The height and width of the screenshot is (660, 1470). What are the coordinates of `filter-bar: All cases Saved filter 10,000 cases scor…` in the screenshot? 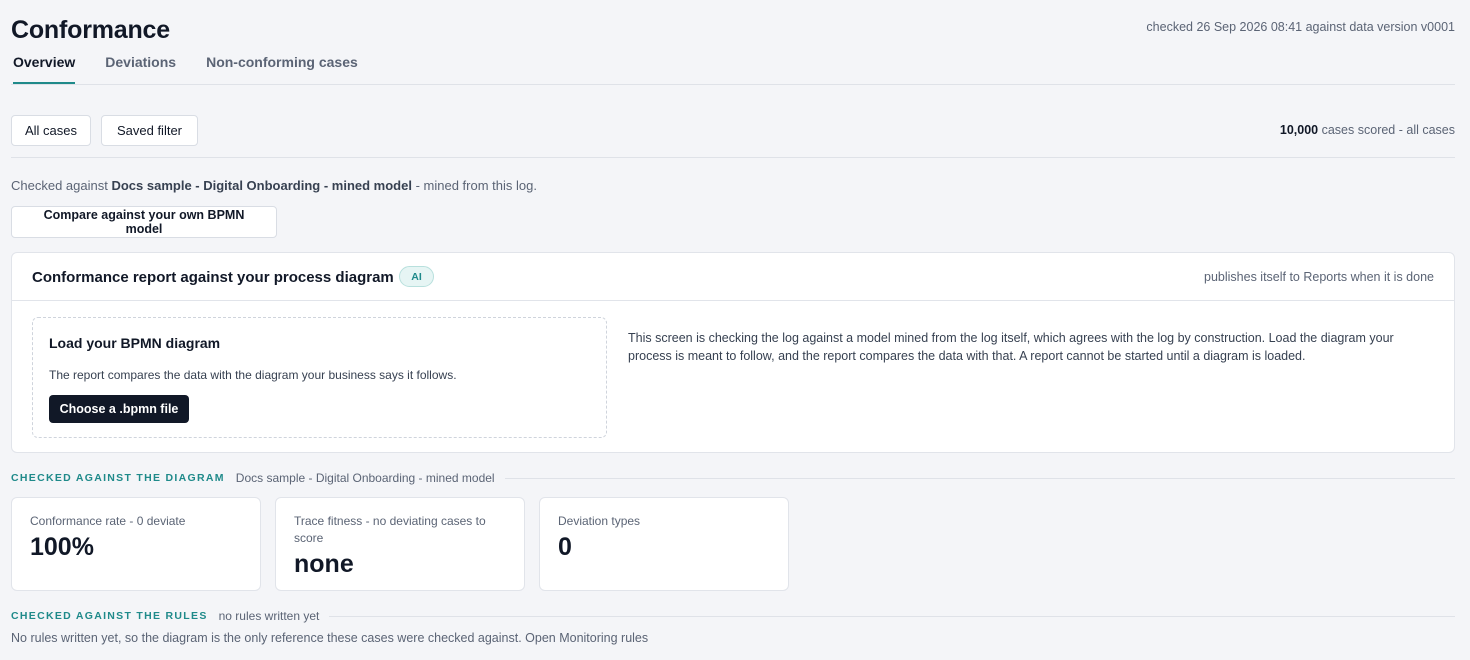 It's located at (733, 121).